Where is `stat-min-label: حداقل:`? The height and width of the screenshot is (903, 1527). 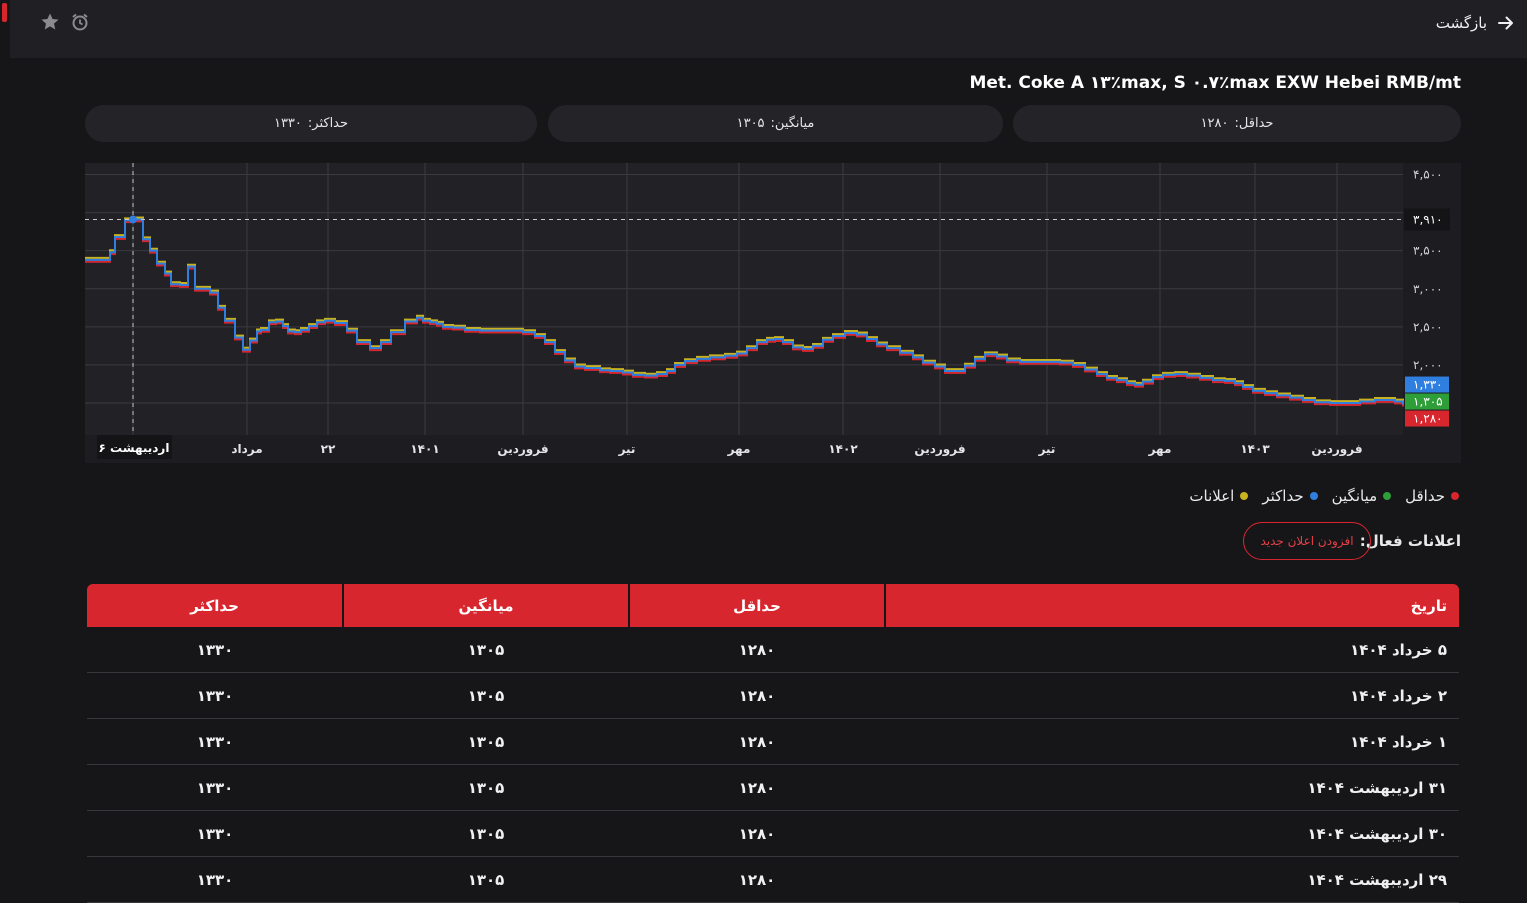 stat-min-label: حداقل: is located at coordinates (1254, 123).